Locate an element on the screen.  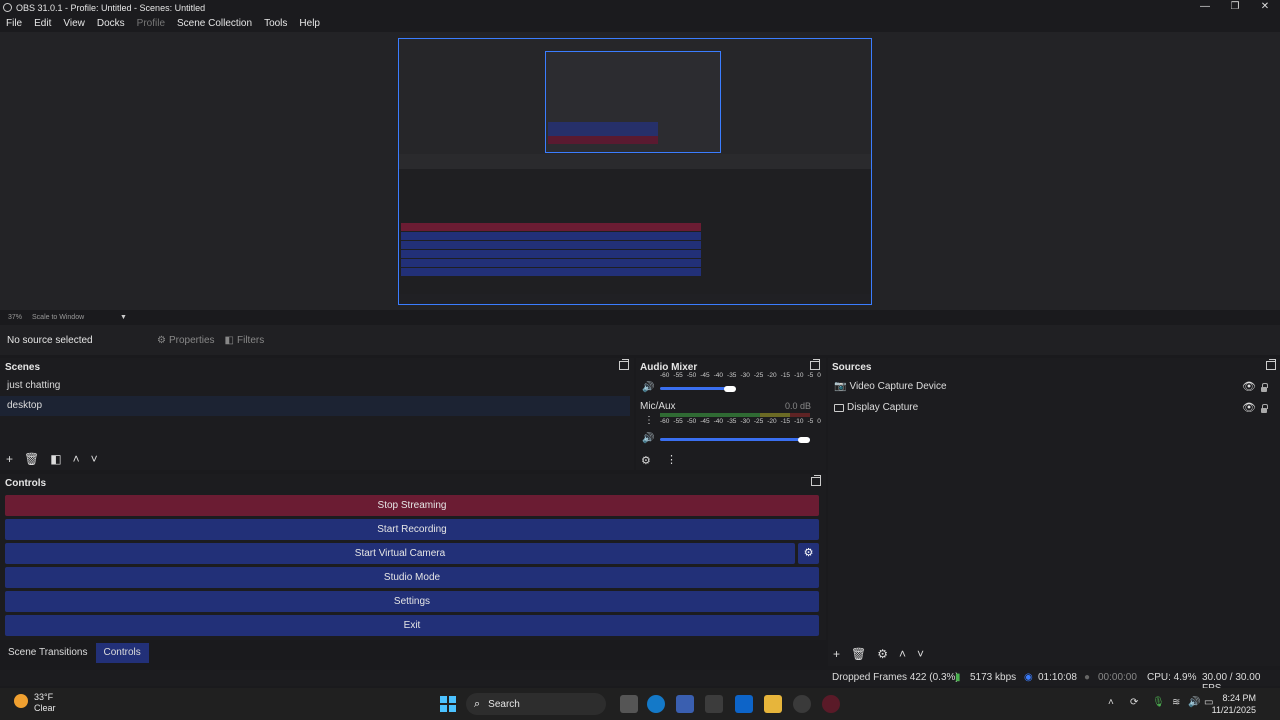
search-icon: ⌕ is located at coordinates (477, 703).